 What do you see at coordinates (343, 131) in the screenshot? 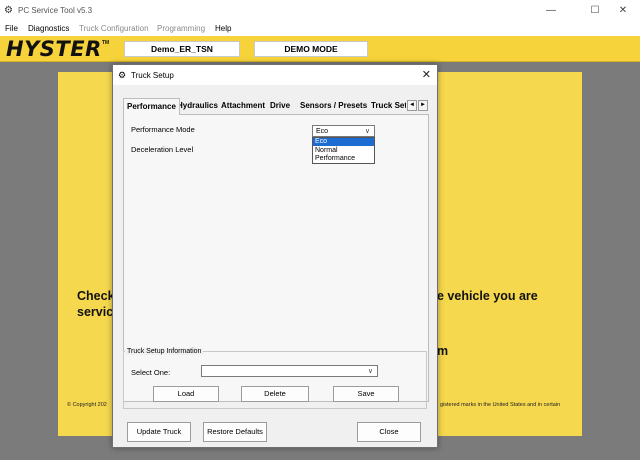
I see `performance-mode-select: Eco ∨` at bounding box center [343, 131].